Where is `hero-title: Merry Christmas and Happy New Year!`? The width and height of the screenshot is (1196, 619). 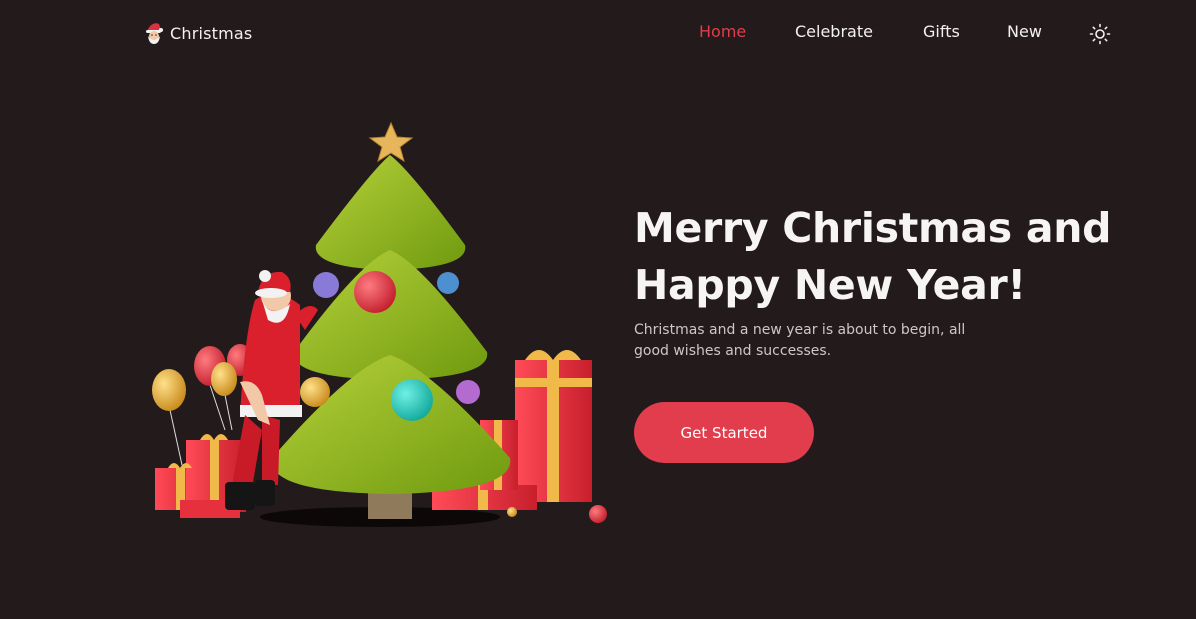
hero-title: Merry Christmas and Happy New Year! is located at coordinates (874, 257).